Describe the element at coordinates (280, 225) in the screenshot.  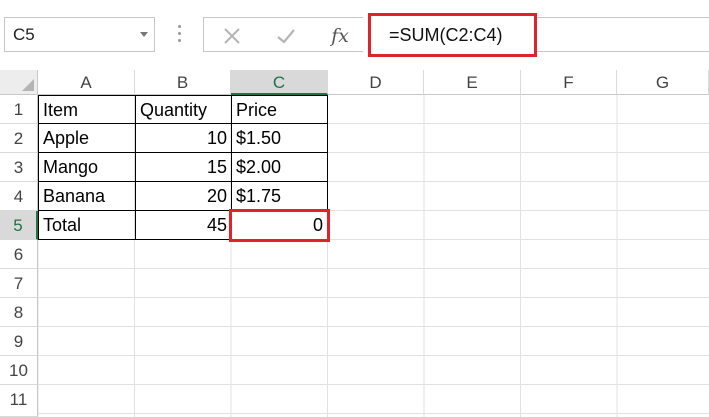
I see `cell-c5: 0` at that location.